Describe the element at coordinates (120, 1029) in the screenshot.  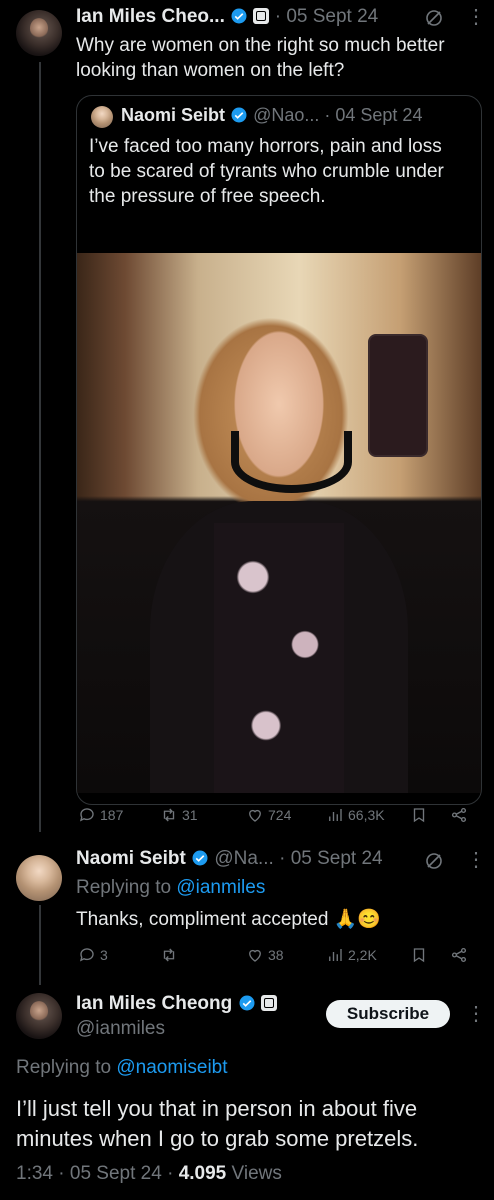
I see `author-handle: @ianmiles` at that location.